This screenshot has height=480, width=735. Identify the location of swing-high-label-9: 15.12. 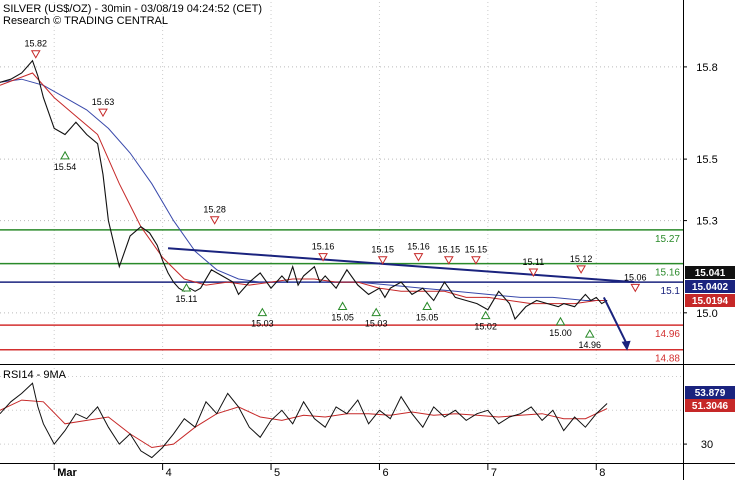
(581, 259).